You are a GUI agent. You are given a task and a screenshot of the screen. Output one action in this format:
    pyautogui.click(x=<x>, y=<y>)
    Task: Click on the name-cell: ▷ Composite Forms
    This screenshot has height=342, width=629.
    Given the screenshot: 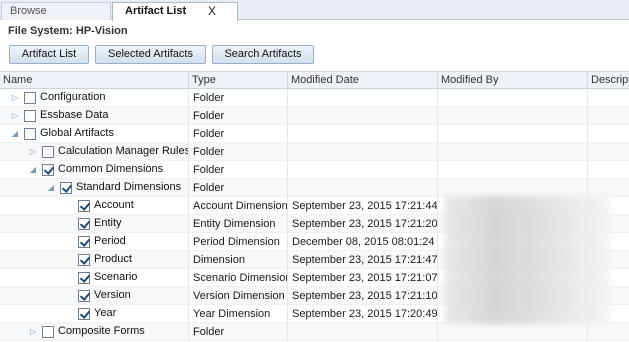 What is the action you would take?
    pyautogui.click(x=94, y=332)
    